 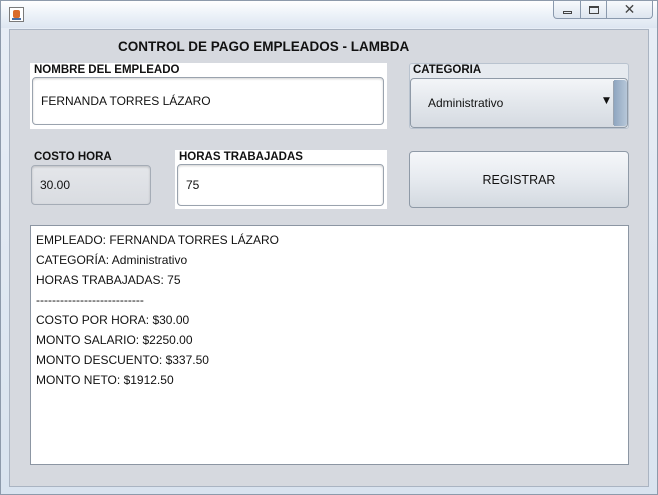 I want to click on result-line: EMPLEADO: FERNANDA TORRES LÁZARO, so click(x=157, y=240).